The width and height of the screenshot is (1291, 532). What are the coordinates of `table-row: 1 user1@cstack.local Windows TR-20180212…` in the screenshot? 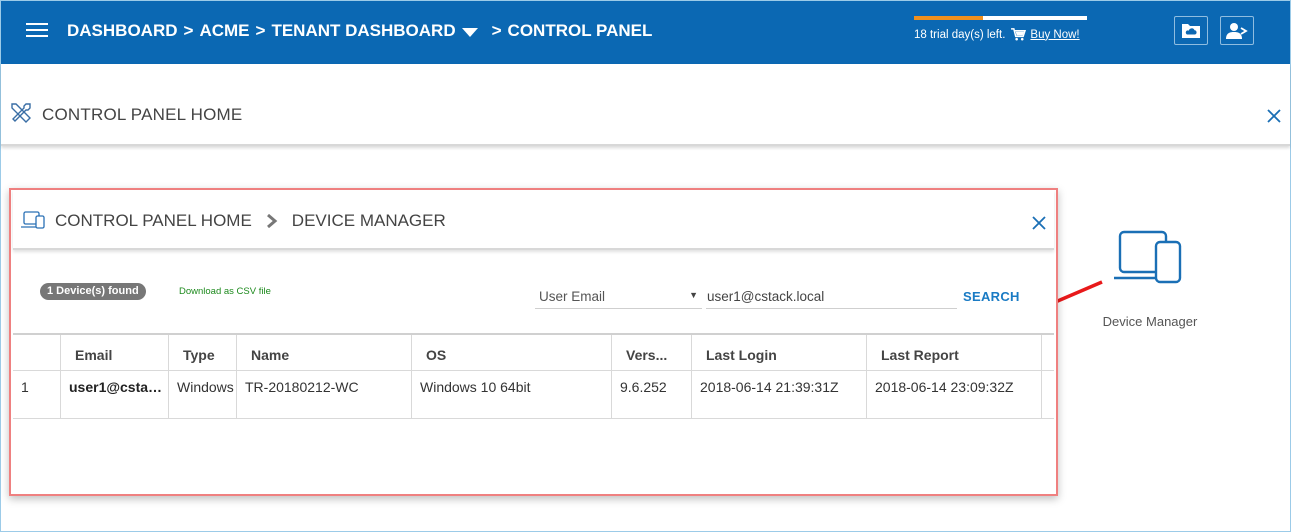 It's located at (533, 395).